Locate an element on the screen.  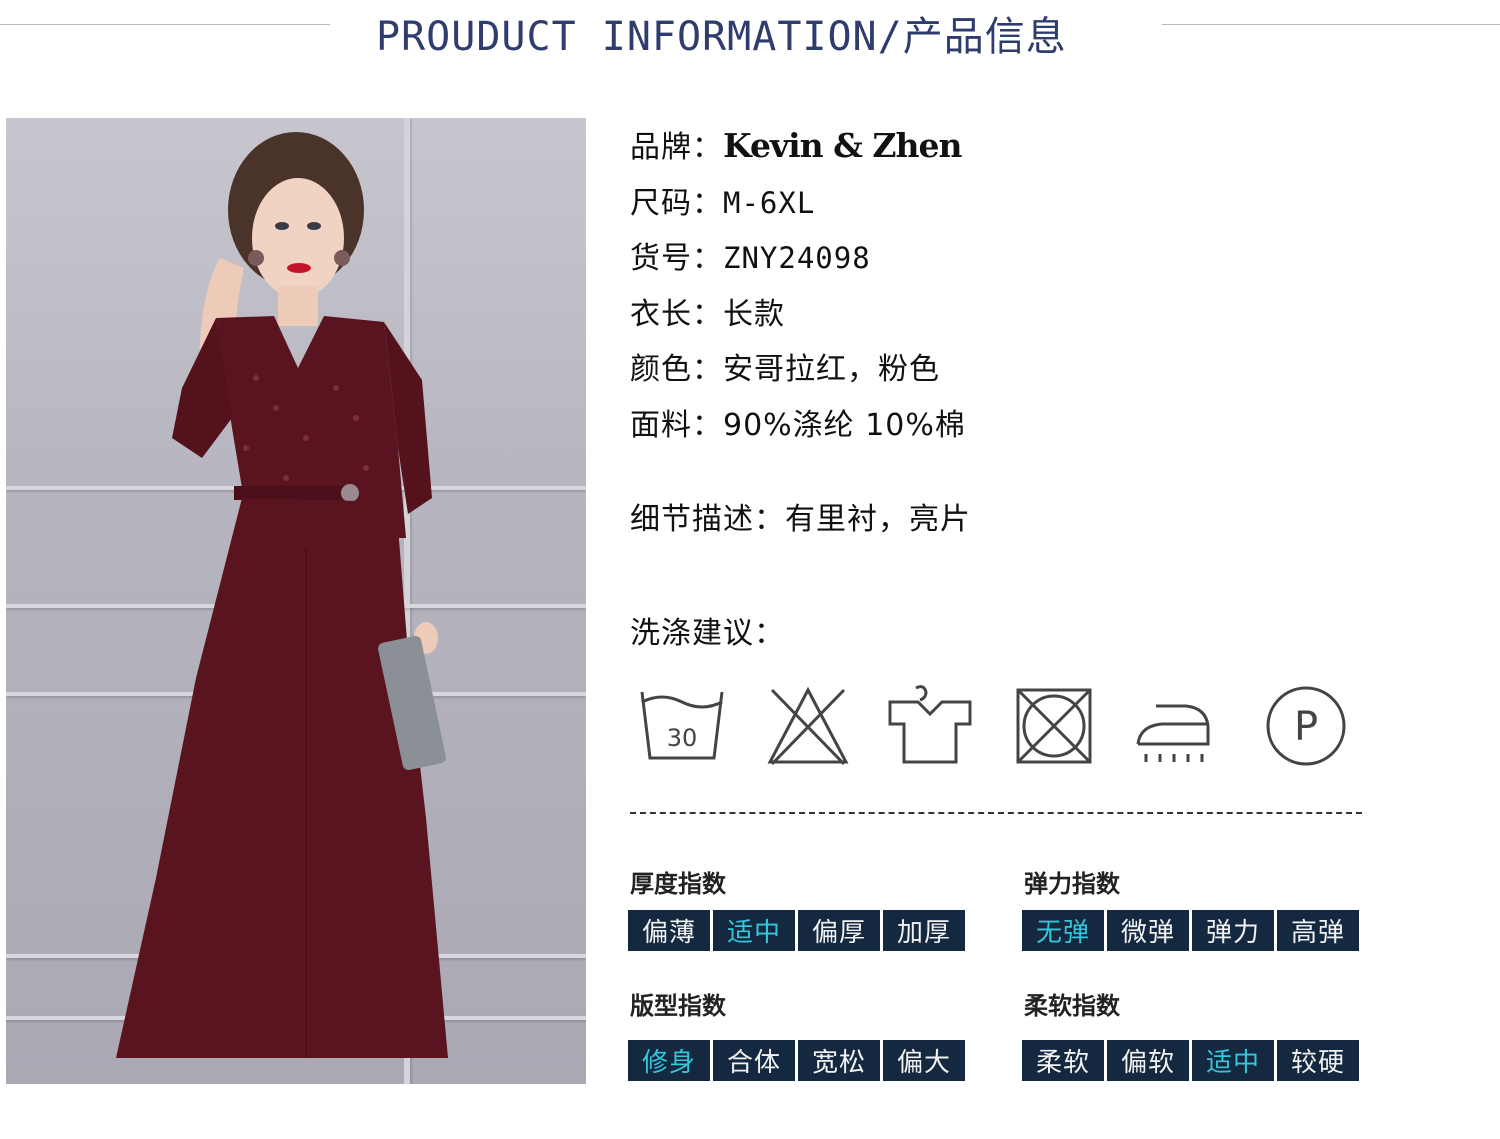
info-fabric: 面料：90%涤纶 10%棉 is located at coordinates (798, 422).